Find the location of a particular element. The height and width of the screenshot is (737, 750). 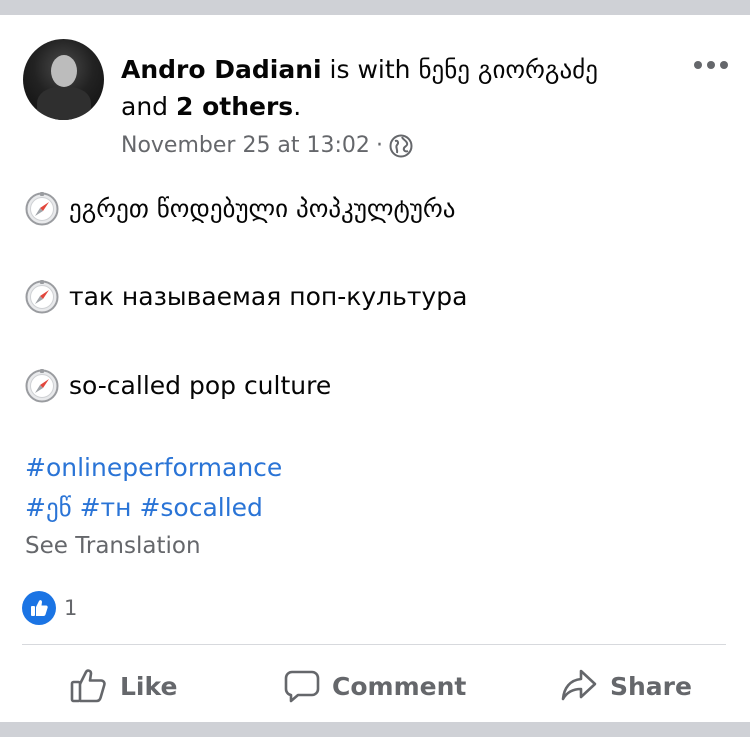

like-label: Like is located at coordinates (149, 686).